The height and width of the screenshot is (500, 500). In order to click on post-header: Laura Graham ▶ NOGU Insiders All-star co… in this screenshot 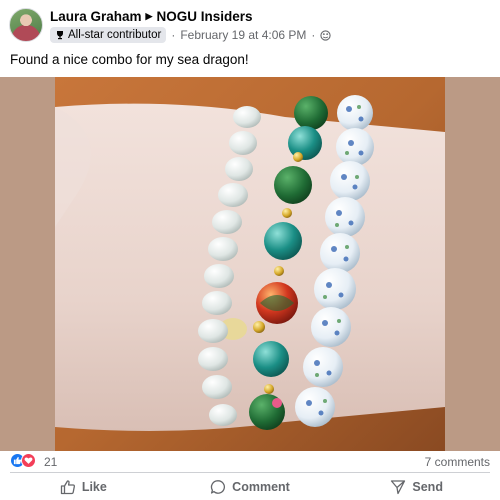, I will do `click(250, 24)`.